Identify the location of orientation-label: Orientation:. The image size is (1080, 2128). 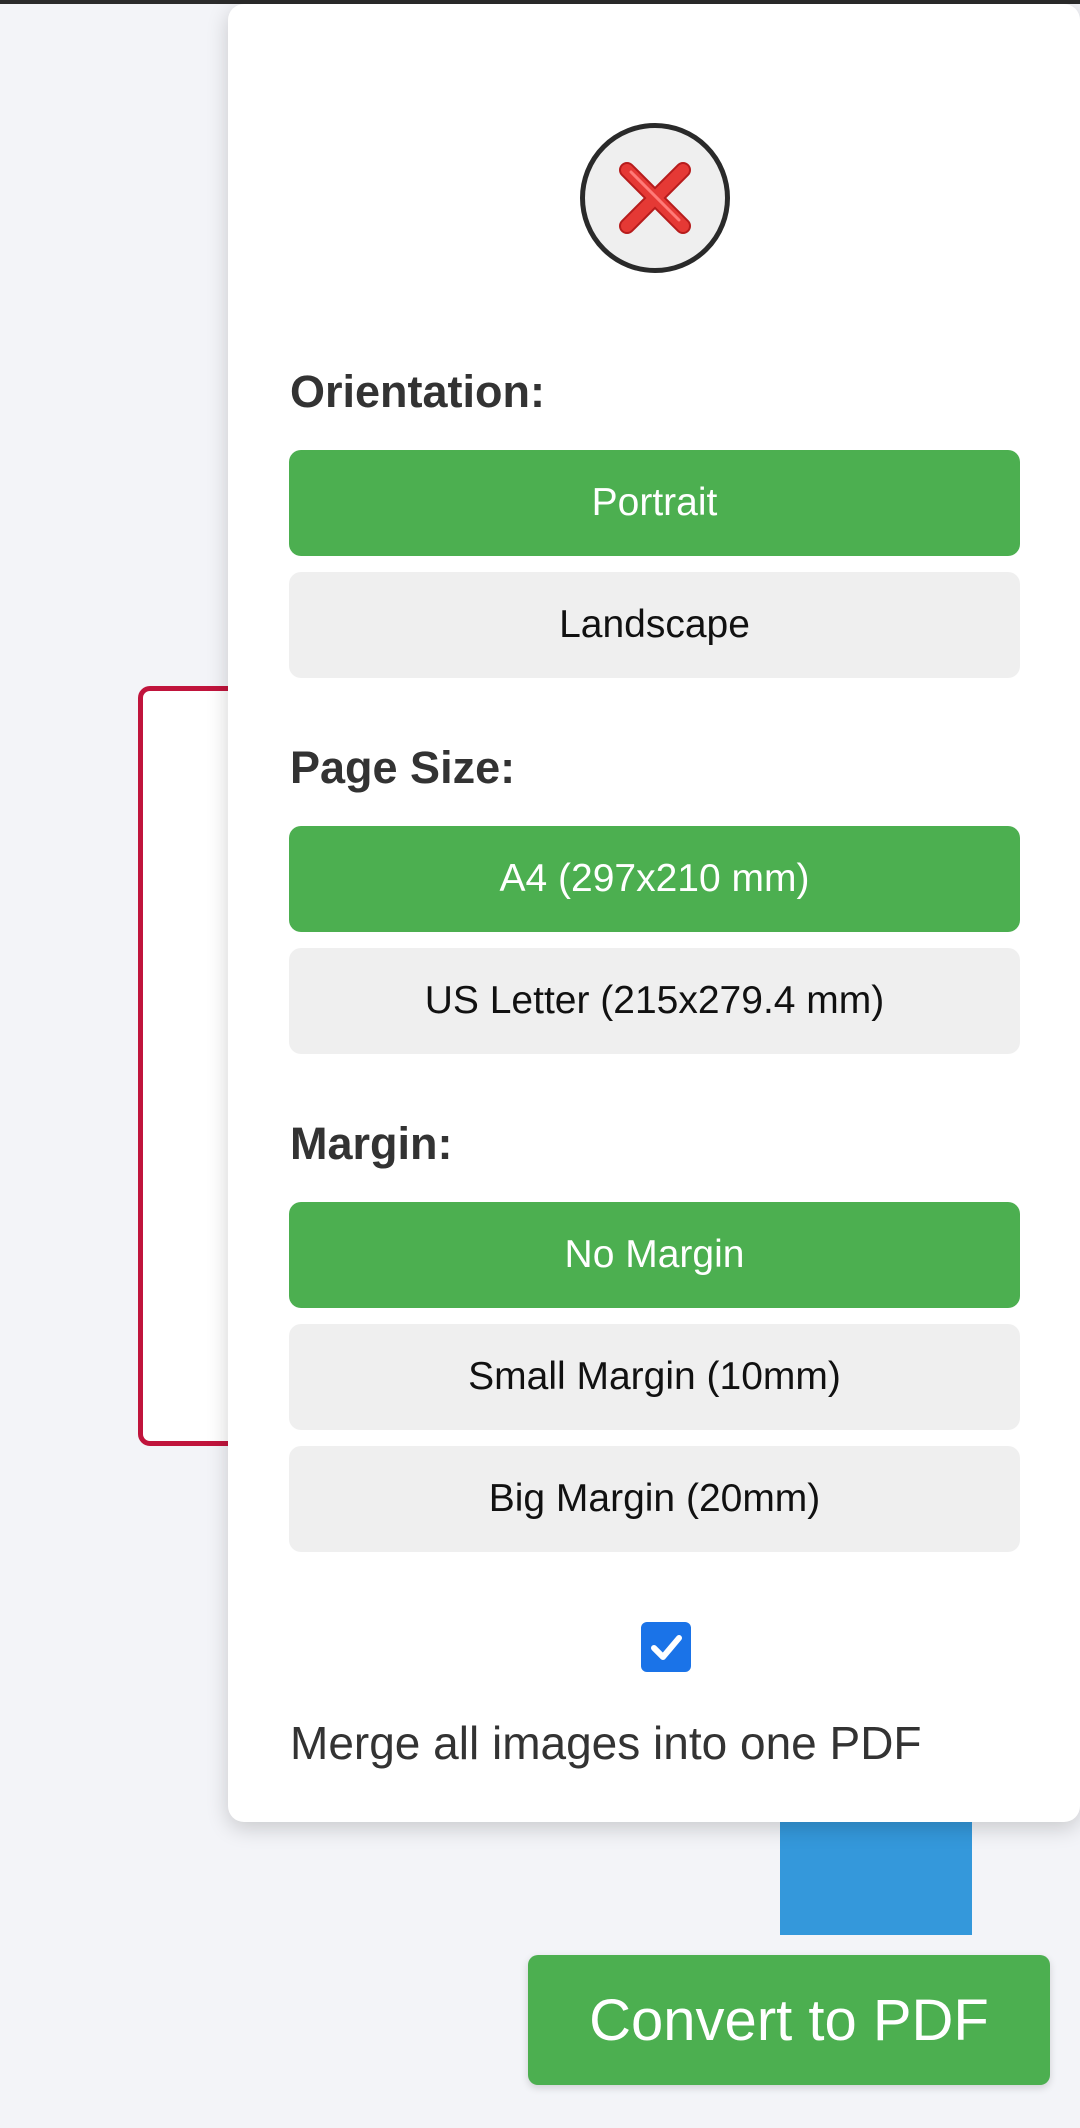
(417, 391).